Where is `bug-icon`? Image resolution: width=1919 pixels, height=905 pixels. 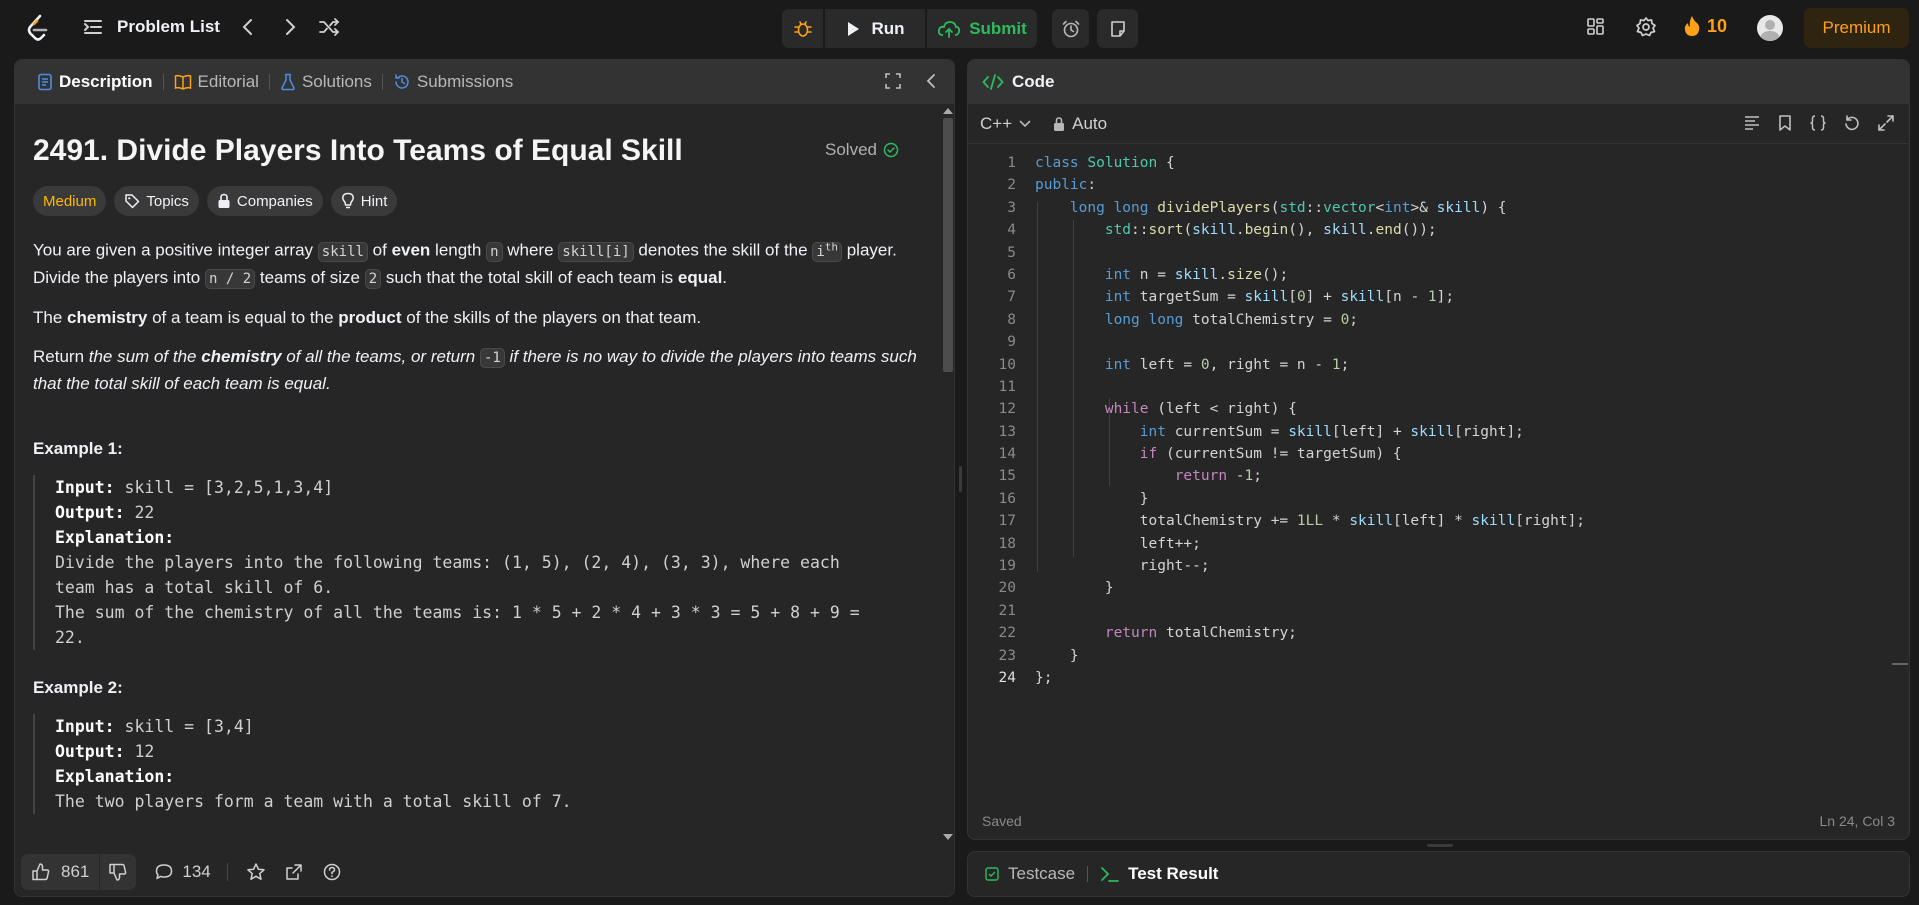 bug-icon is located at coordinates (803, 29).